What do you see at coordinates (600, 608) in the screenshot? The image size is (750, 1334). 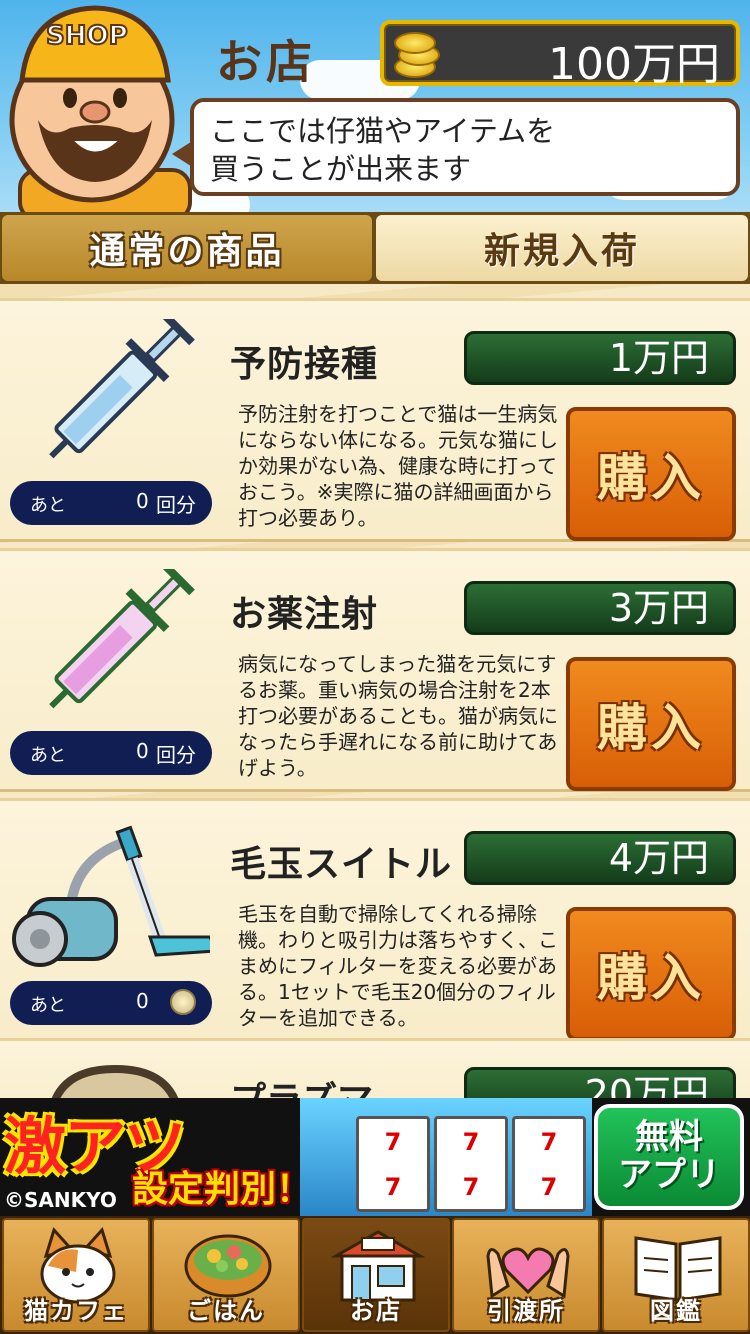 I see `item-price: 3万円` at bounding box center [600, 608].